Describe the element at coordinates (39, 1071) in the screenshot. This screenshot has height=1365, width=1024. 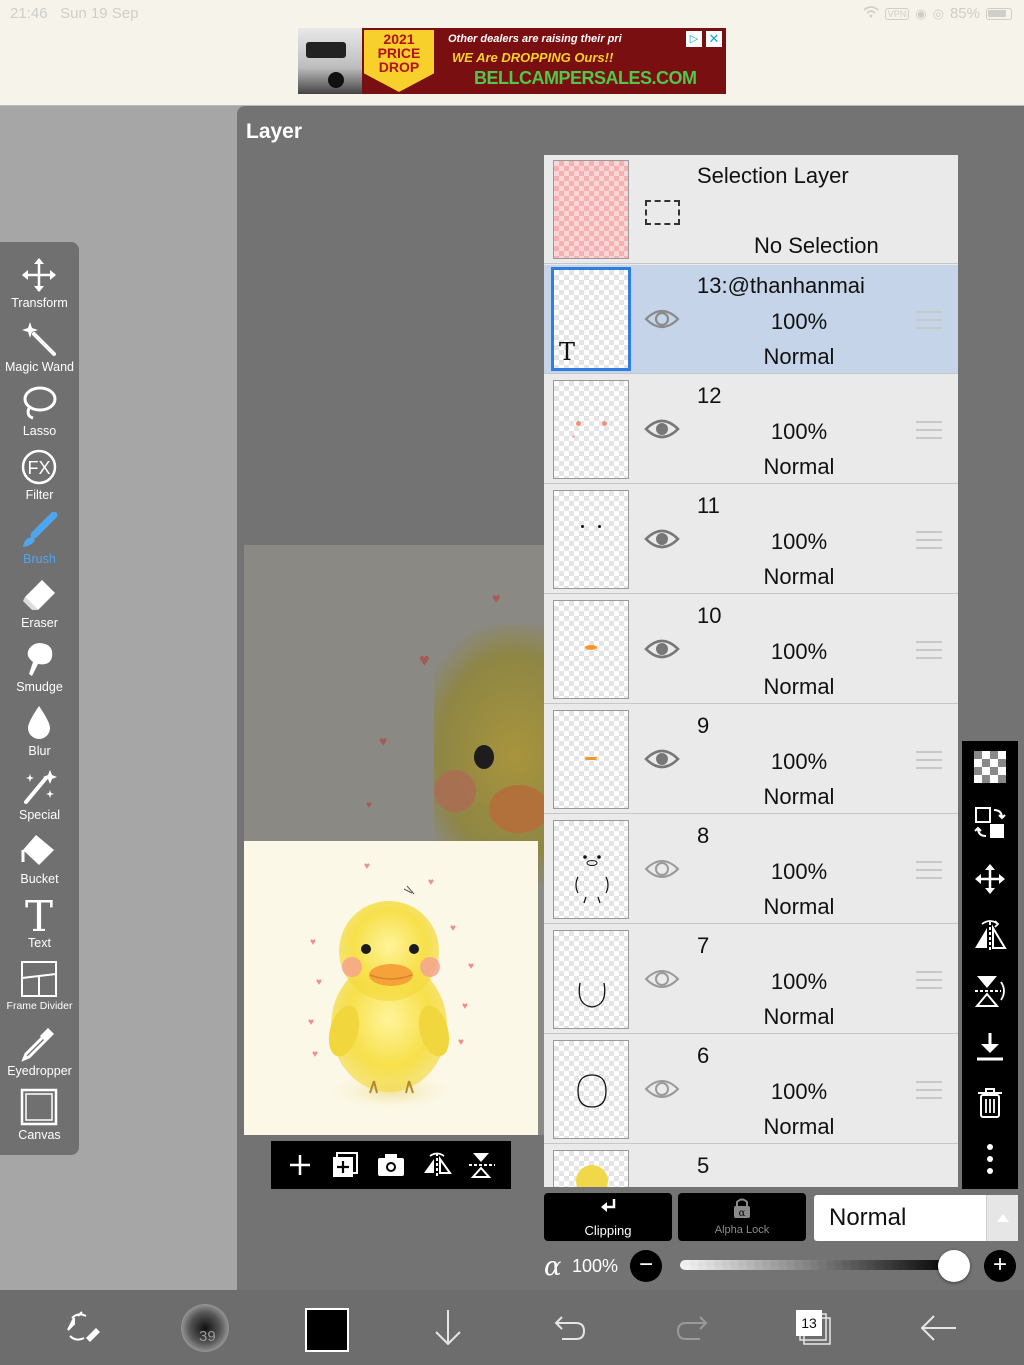
I see `tool-label: Eyedropper` at that location.